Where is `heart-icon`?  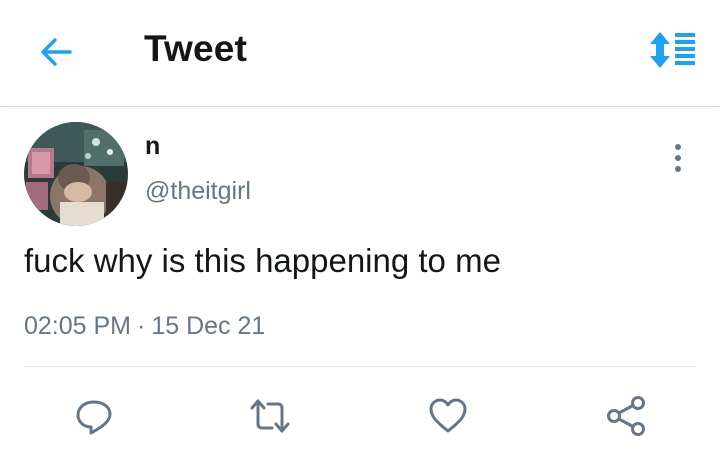 heart-icon is located at coordinates (448, 415).